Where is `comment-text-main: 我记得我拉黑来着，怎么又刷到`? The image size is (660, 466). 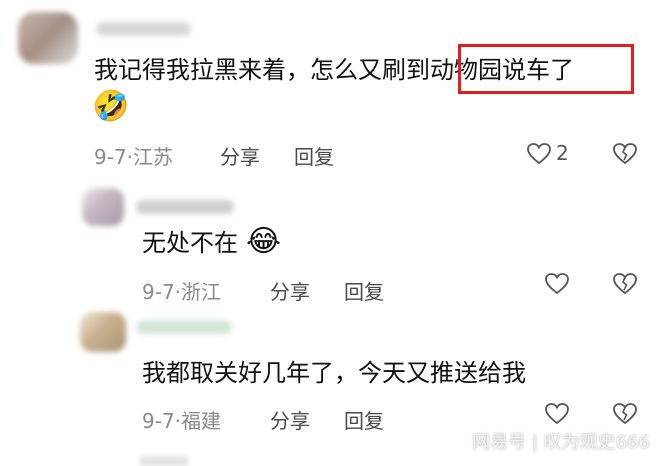 comment-text-main: 我记得我拉黑来着，怎么又刷到 is located at coordinates (262, 70).